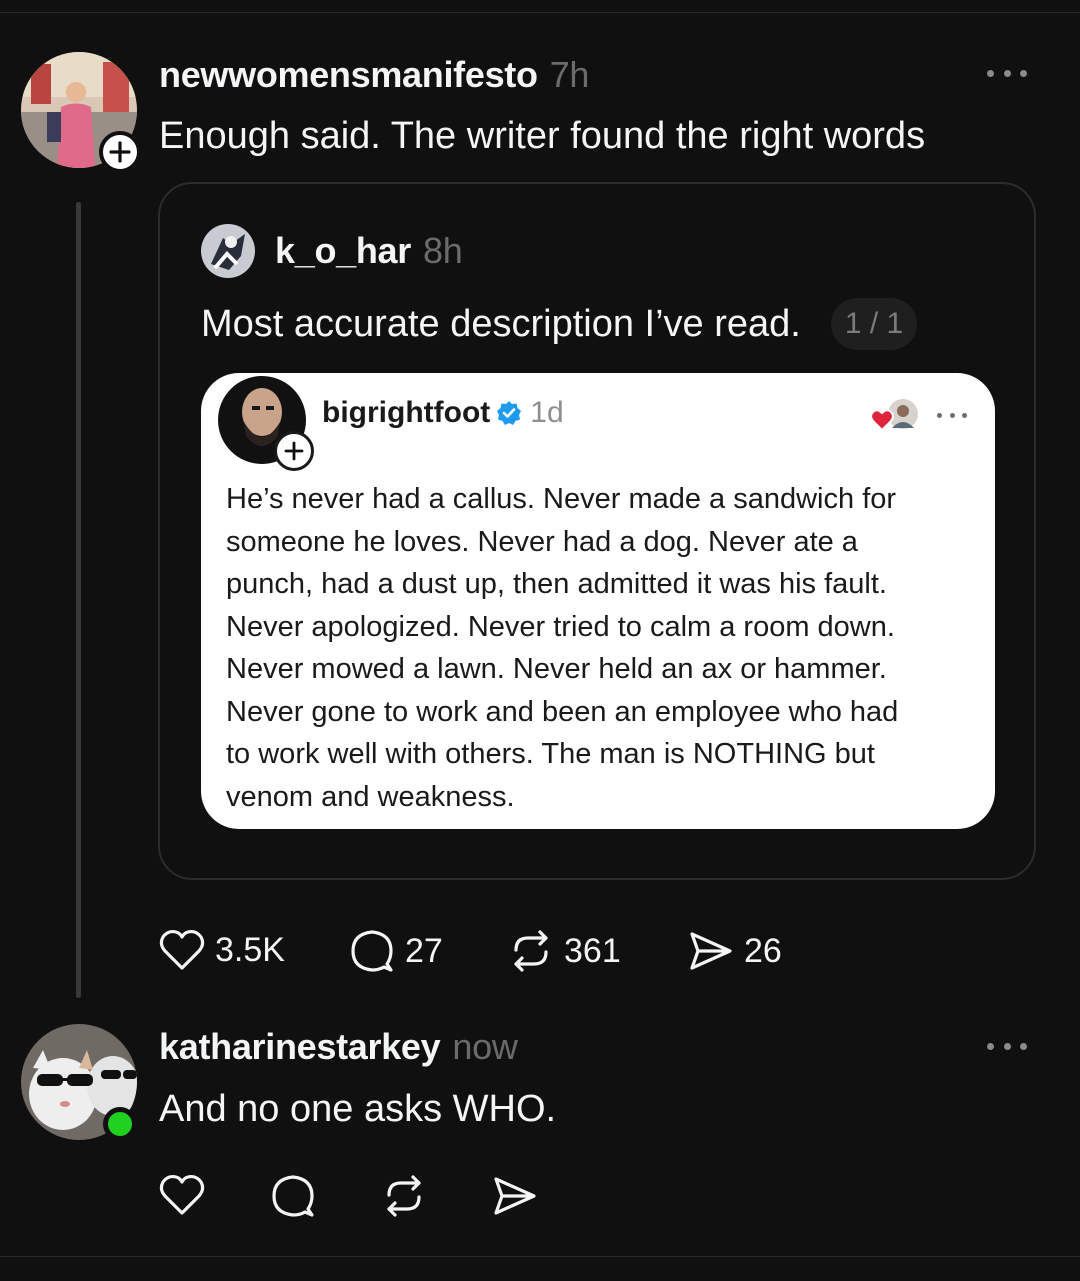  What do you see at coordinates (343, 250) in the screenshot?
I see `quoted-username: k_o_har` at bounding box center [343, 250].